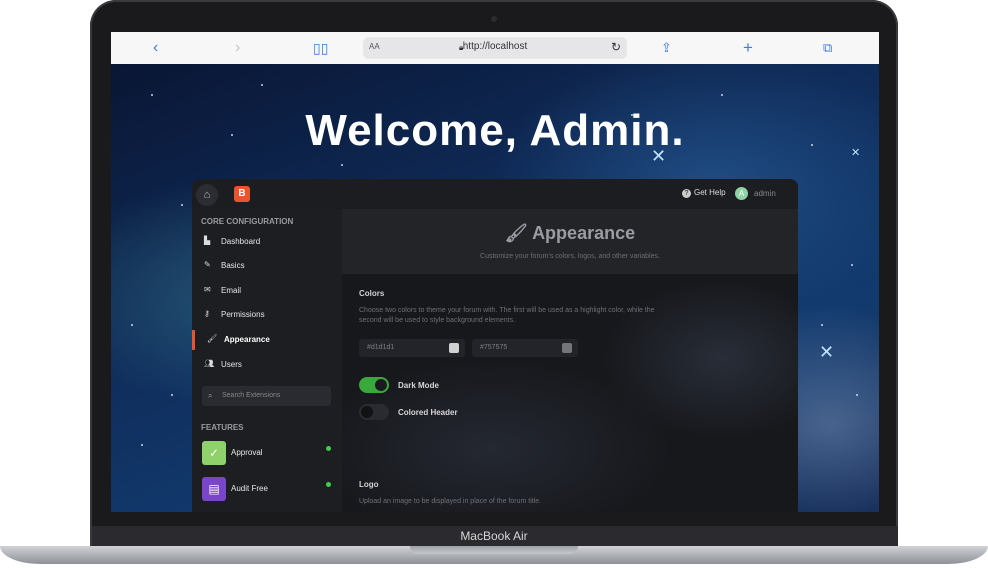 Image resolution: width=988 pixels, height=568 pixels. I want to click on reload-icon: ↻, so click(616, 47).